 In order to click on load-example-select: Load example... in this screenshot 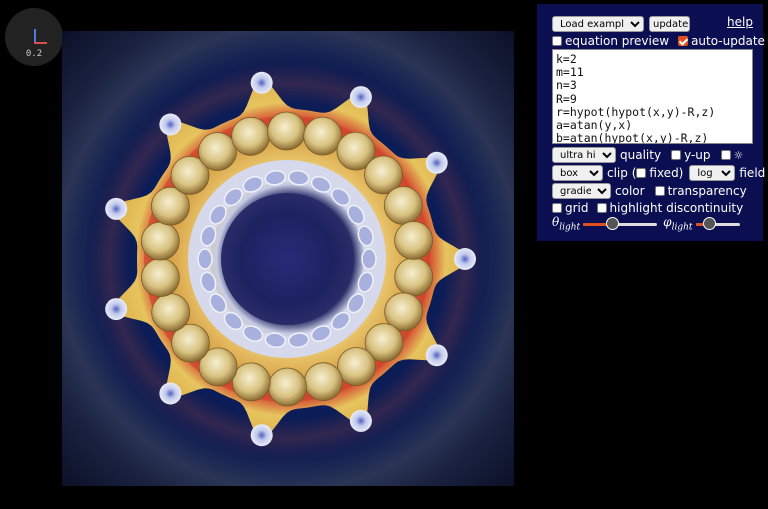, I will do `click(598, 24)`.